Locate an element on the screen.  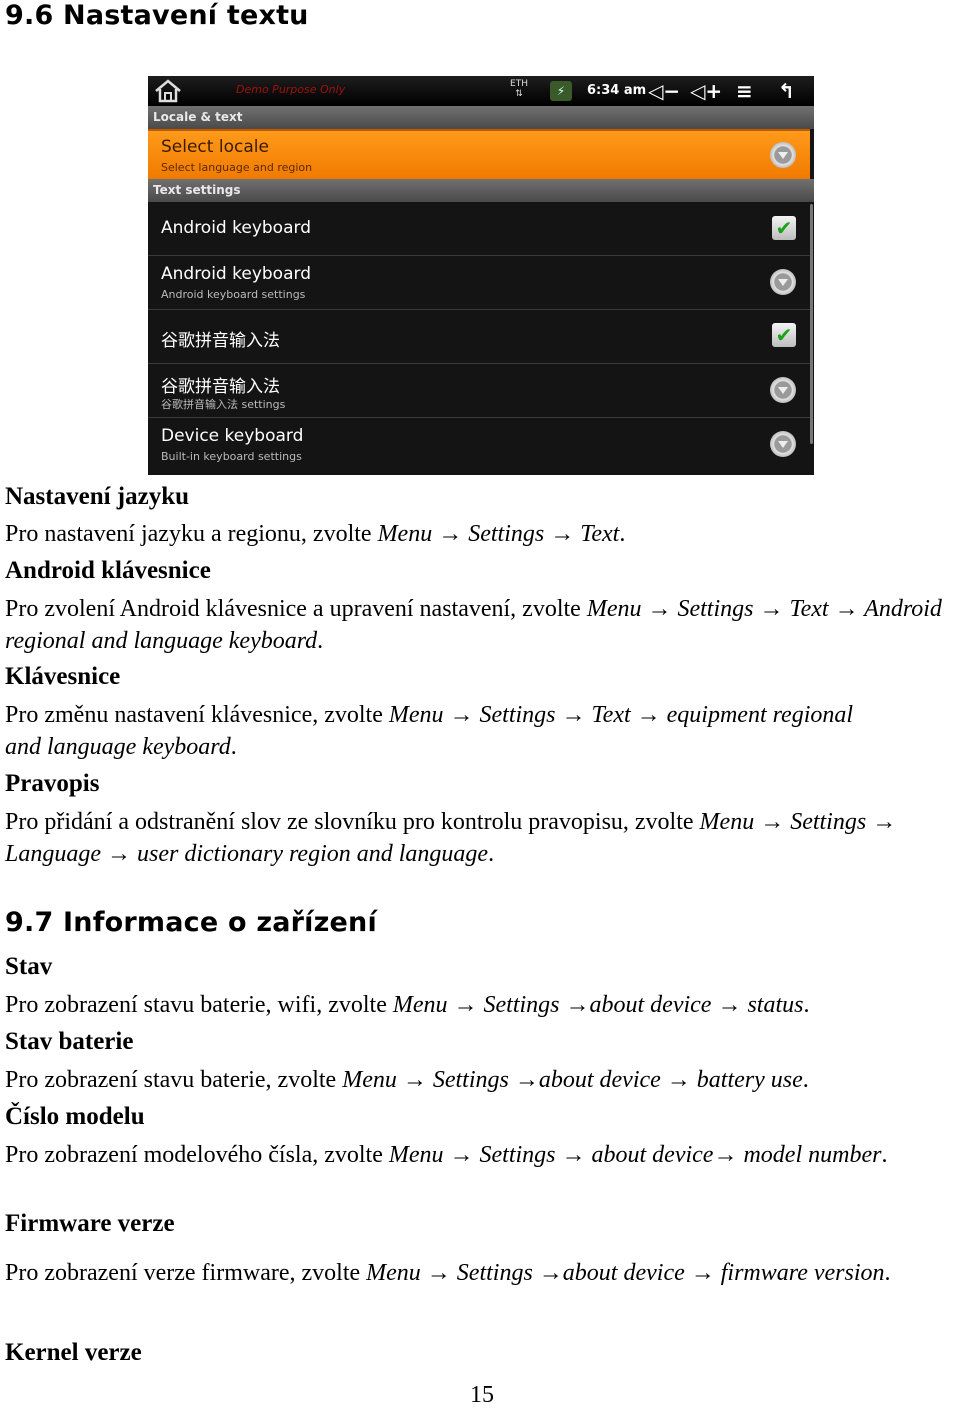
setting-title: Device keyboard is located at coordinates (232, 436).